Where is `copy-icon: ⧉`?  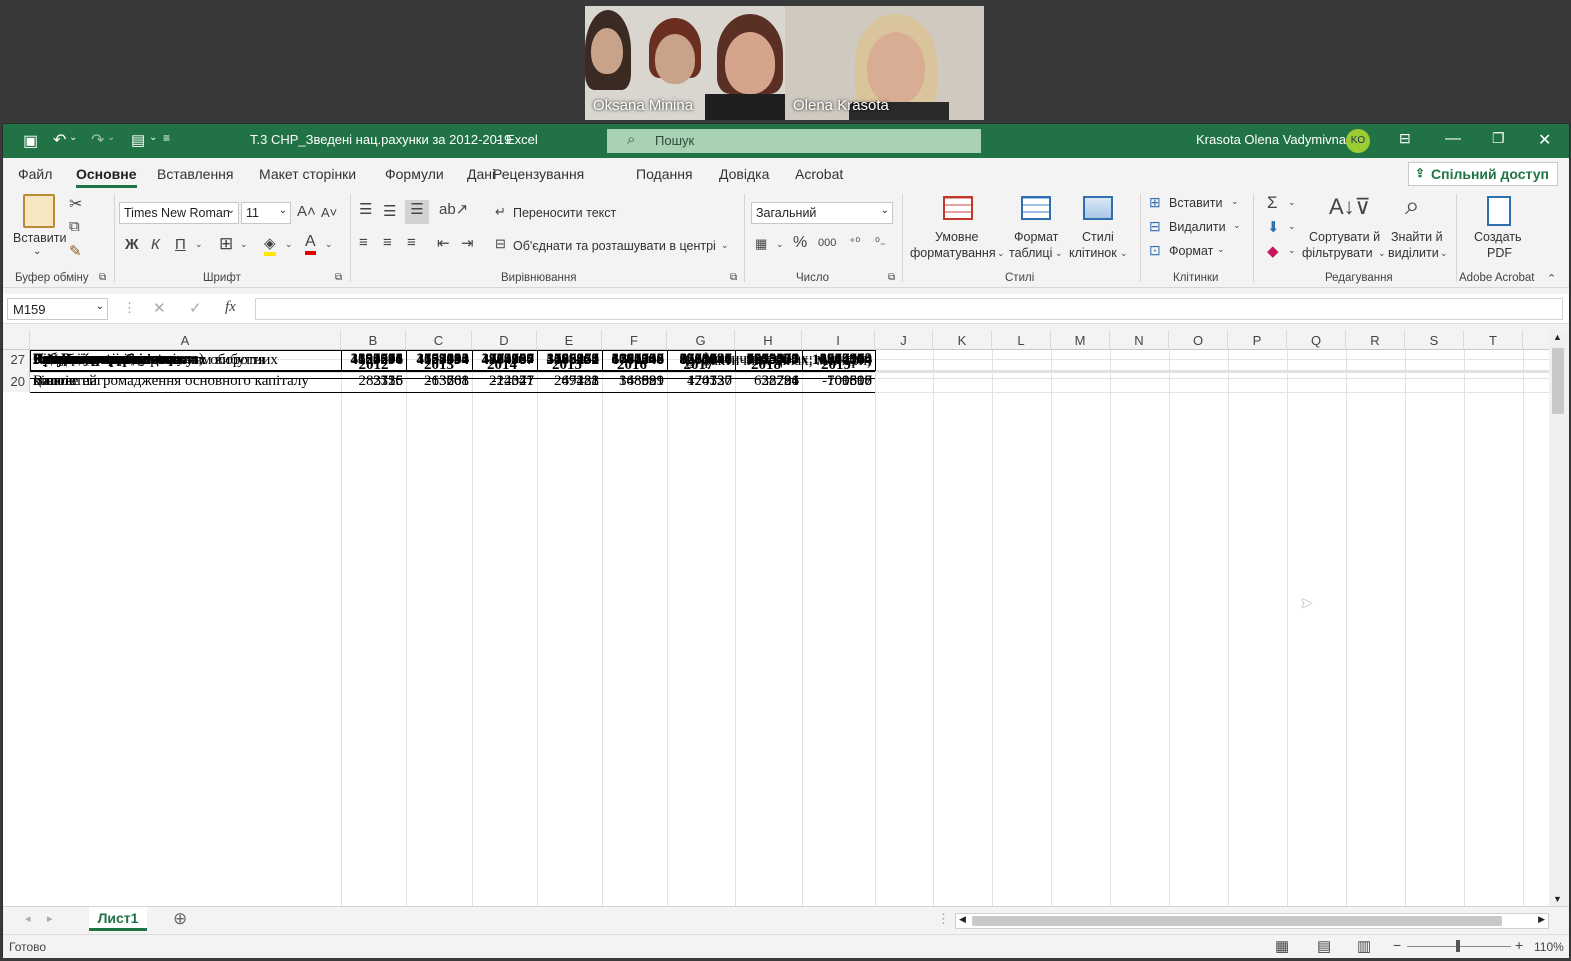 copy-icon: ⧉ is located at coordinates (74, 226).